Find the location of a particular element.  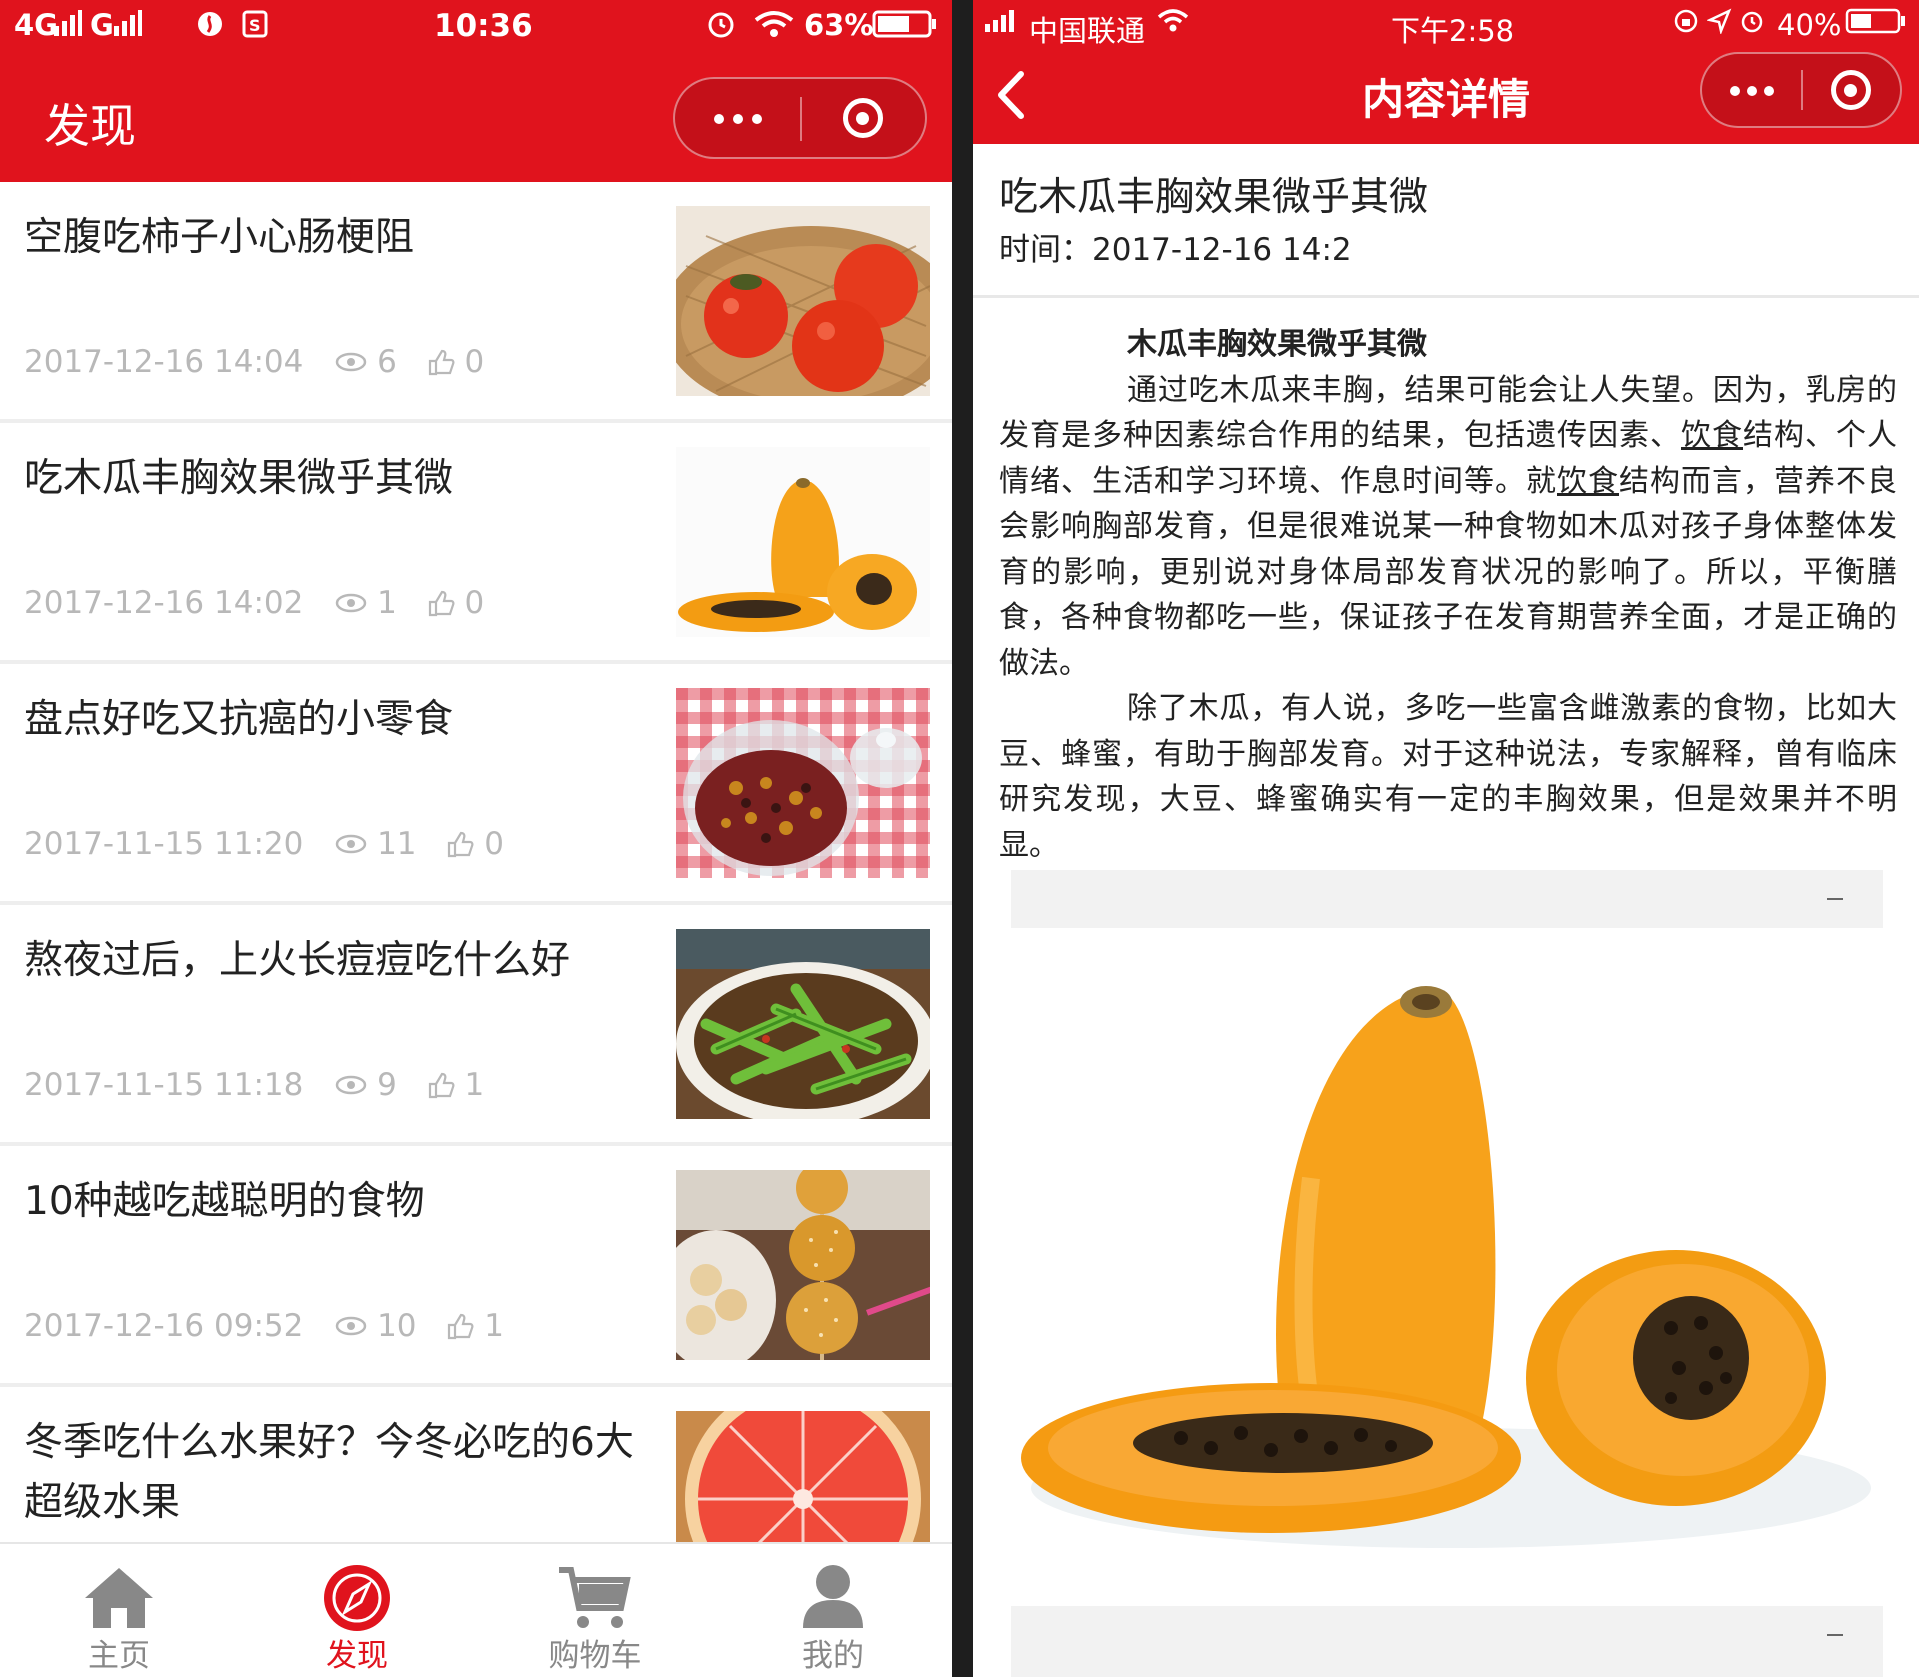

tab-bar: 主页 发现 购物车 我的 is located at coordinates (476, 1609).